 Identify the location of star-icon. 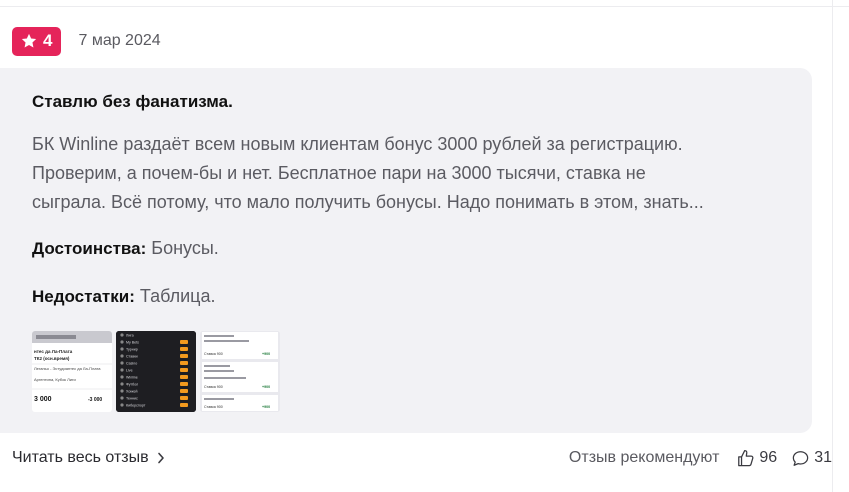
(29, 40).